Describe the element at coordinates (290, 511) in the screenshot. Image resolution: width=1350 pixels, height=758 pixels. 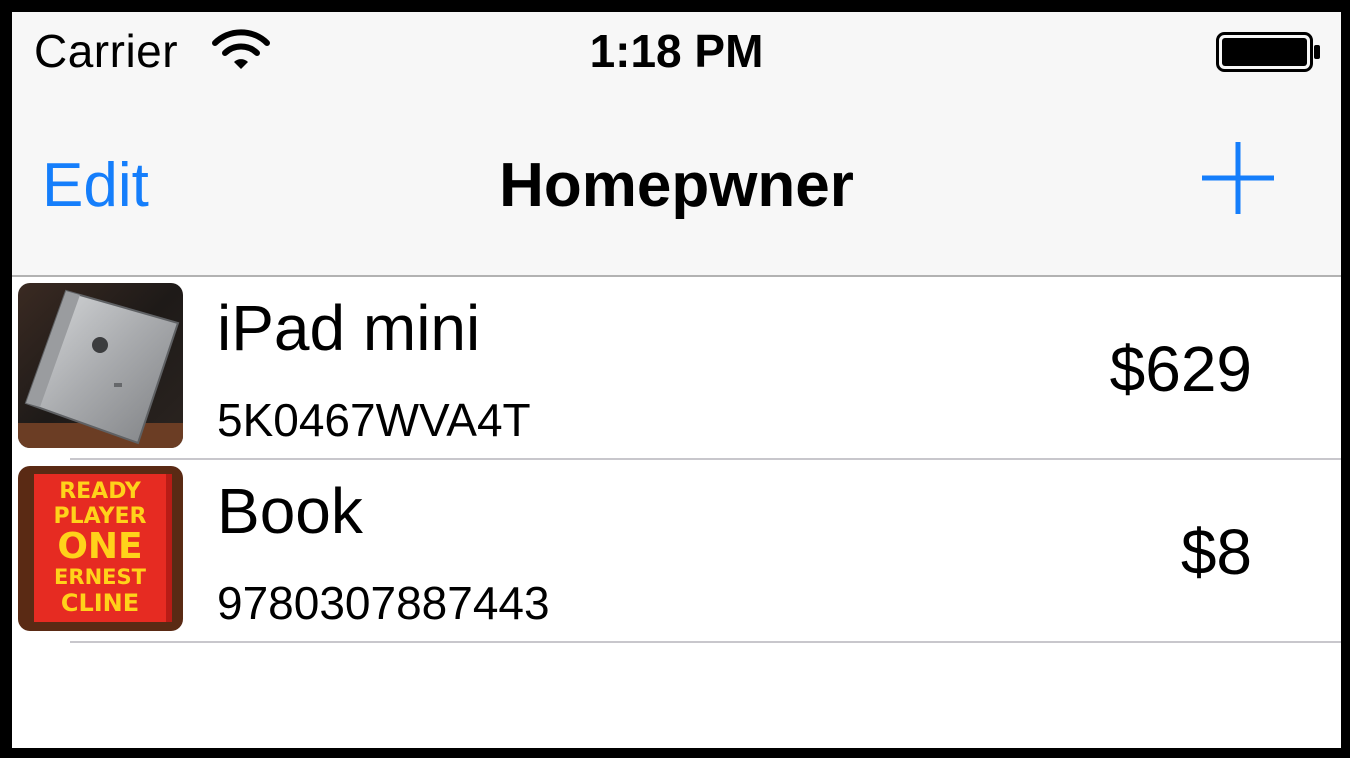
I see `item-name: Book` at that location.